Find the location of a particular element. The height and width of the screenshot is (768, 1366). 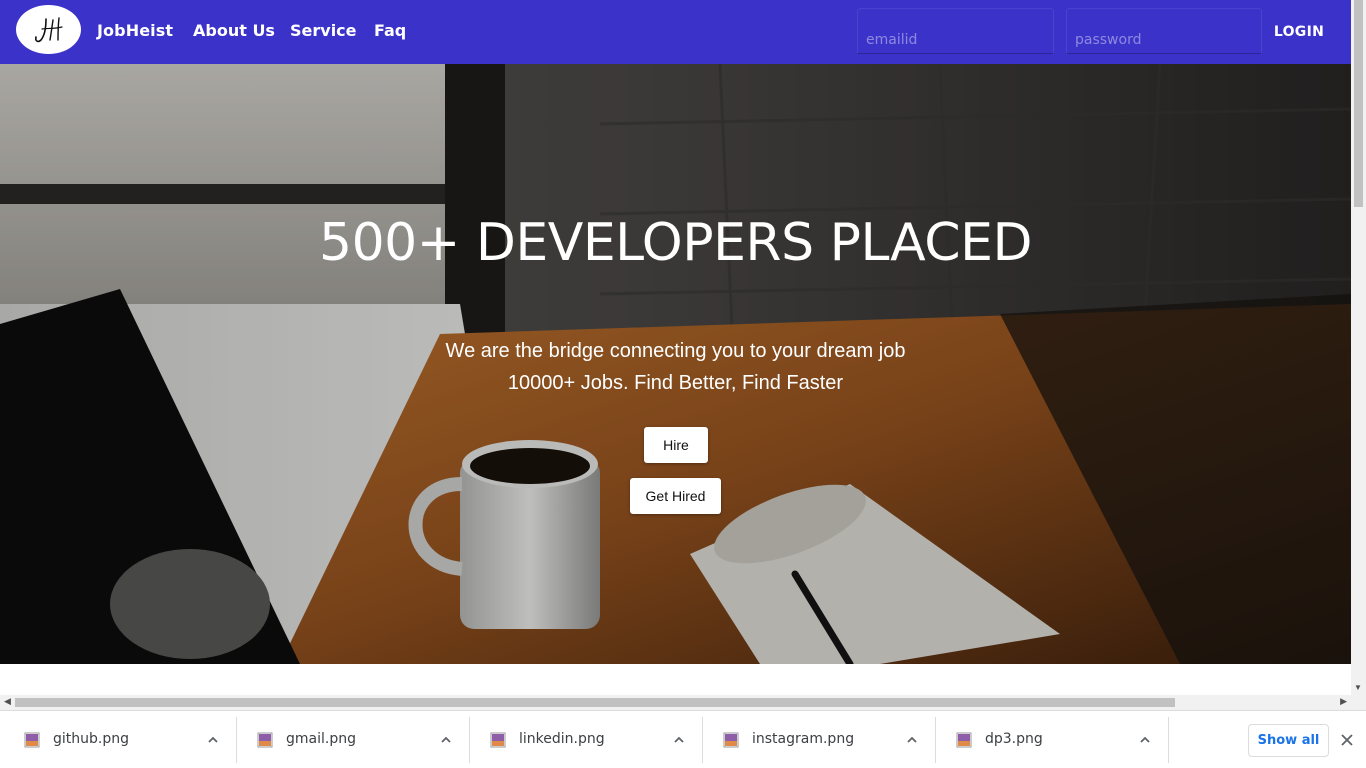

brand-name: JobHeist is located at coordinates (135, 30).